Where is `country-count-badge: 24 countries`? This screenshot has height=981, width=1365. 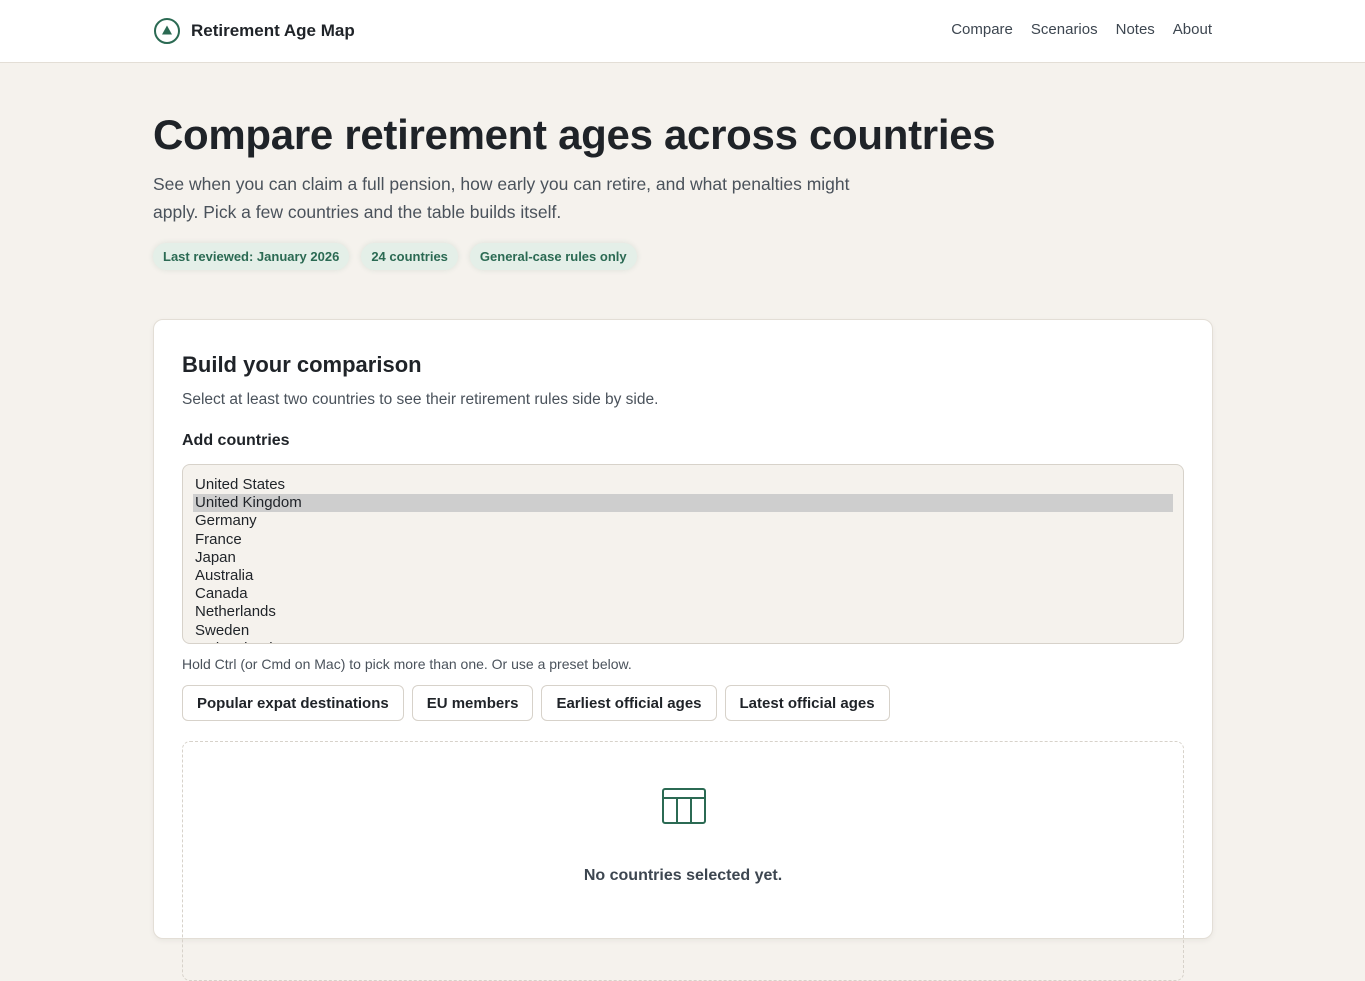
country-count-badge: 24 countries is located at coordinates (409, 256).